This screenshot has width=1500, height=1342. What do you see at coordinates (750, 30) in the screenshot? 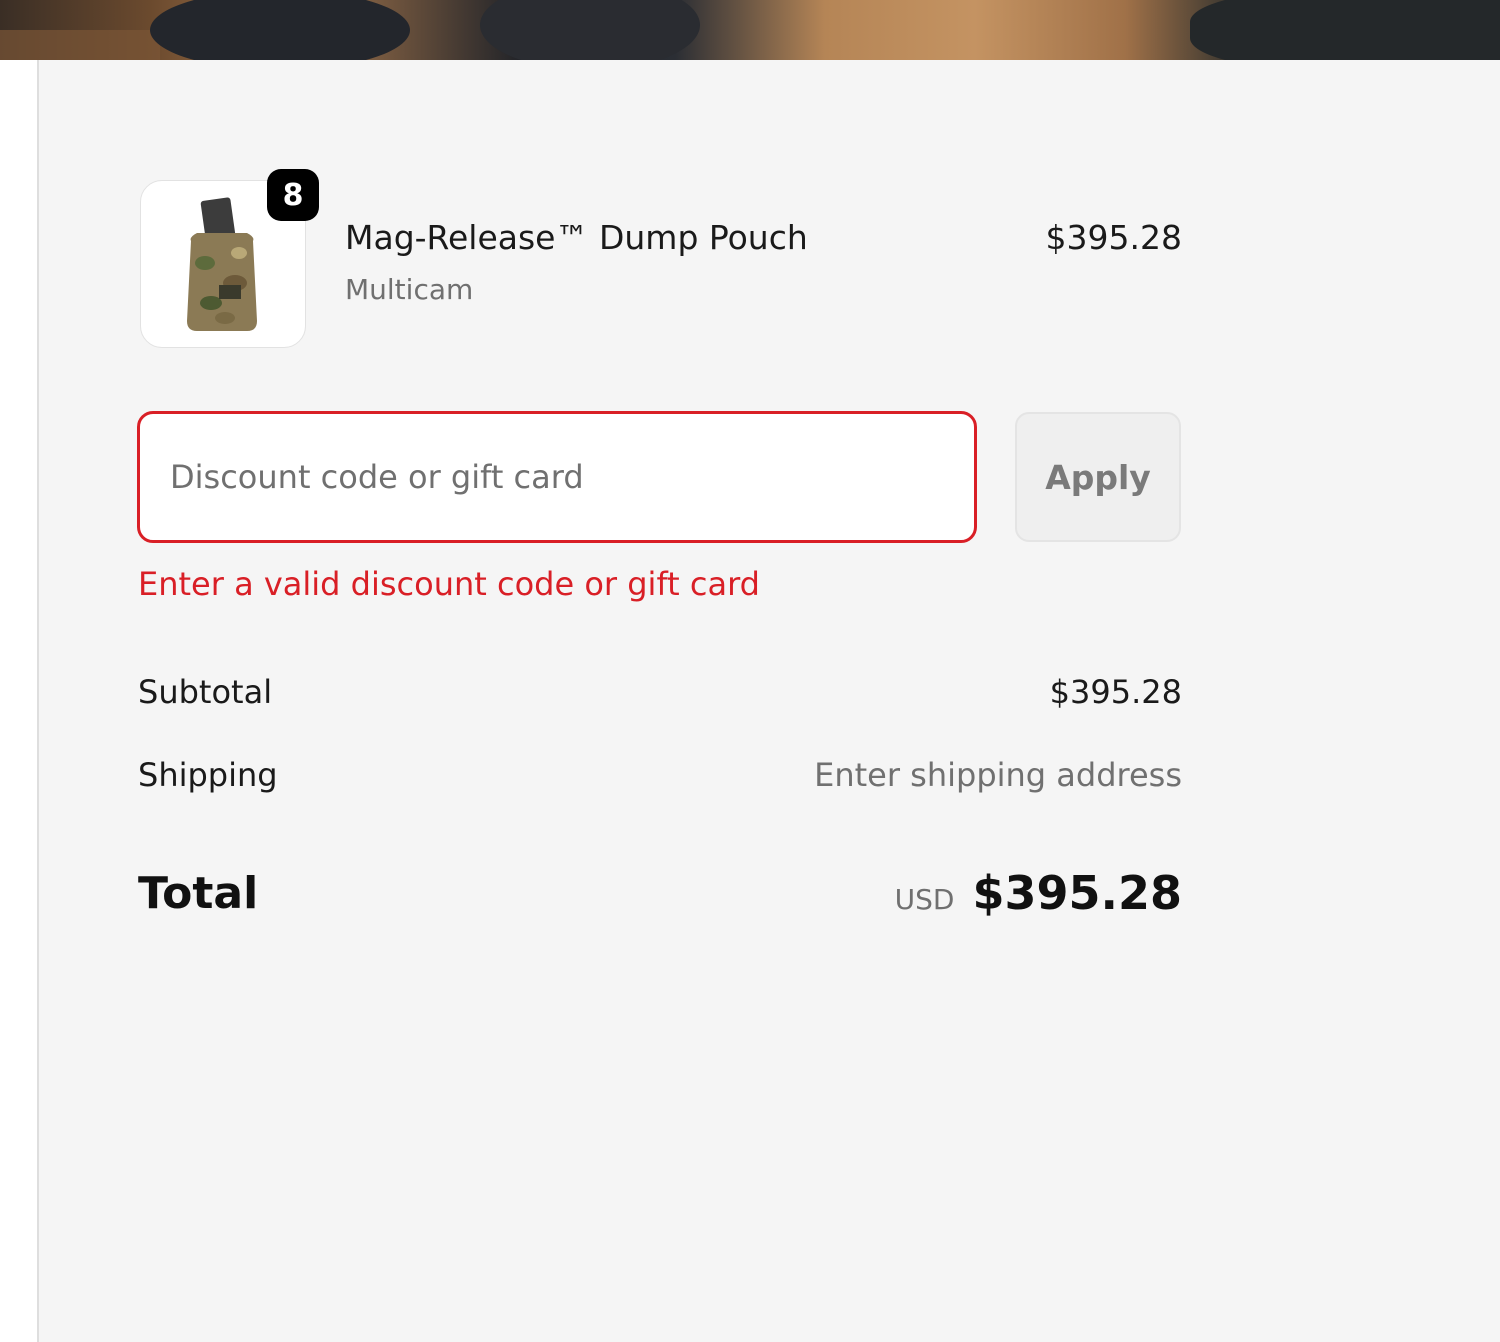
I see `hero-banner-image` at bounding box center [750, 30].